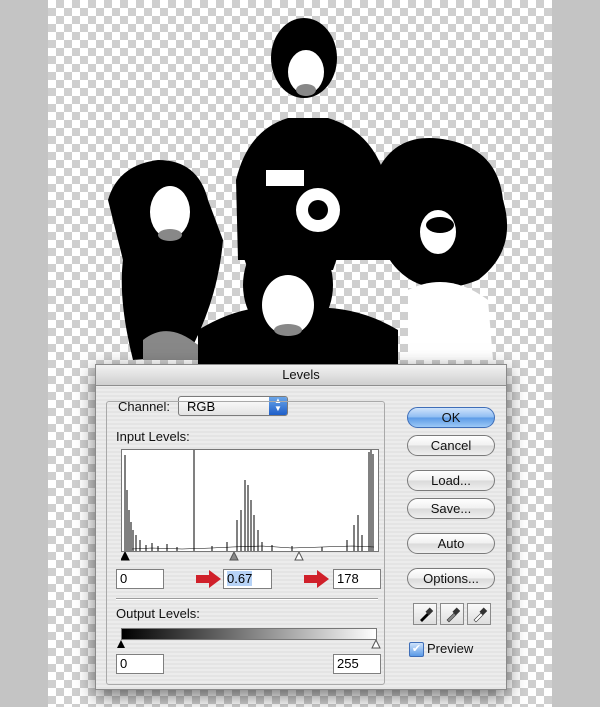  What do you see at coordinates (140, 579) in the screenshot?
I see `input-black-field: 0` at bounding box center [140, 579].